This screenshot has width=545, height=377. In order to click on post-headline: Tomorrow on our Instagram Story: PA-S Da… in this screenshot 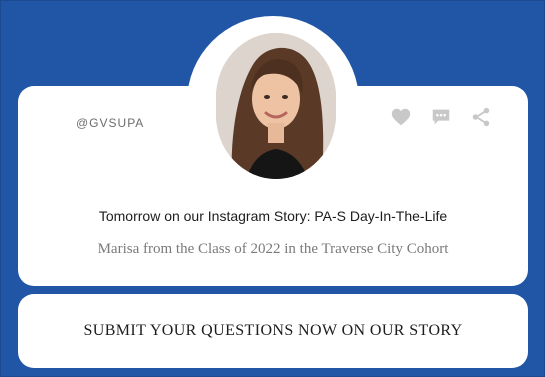, I will do `click(273, 216)`.